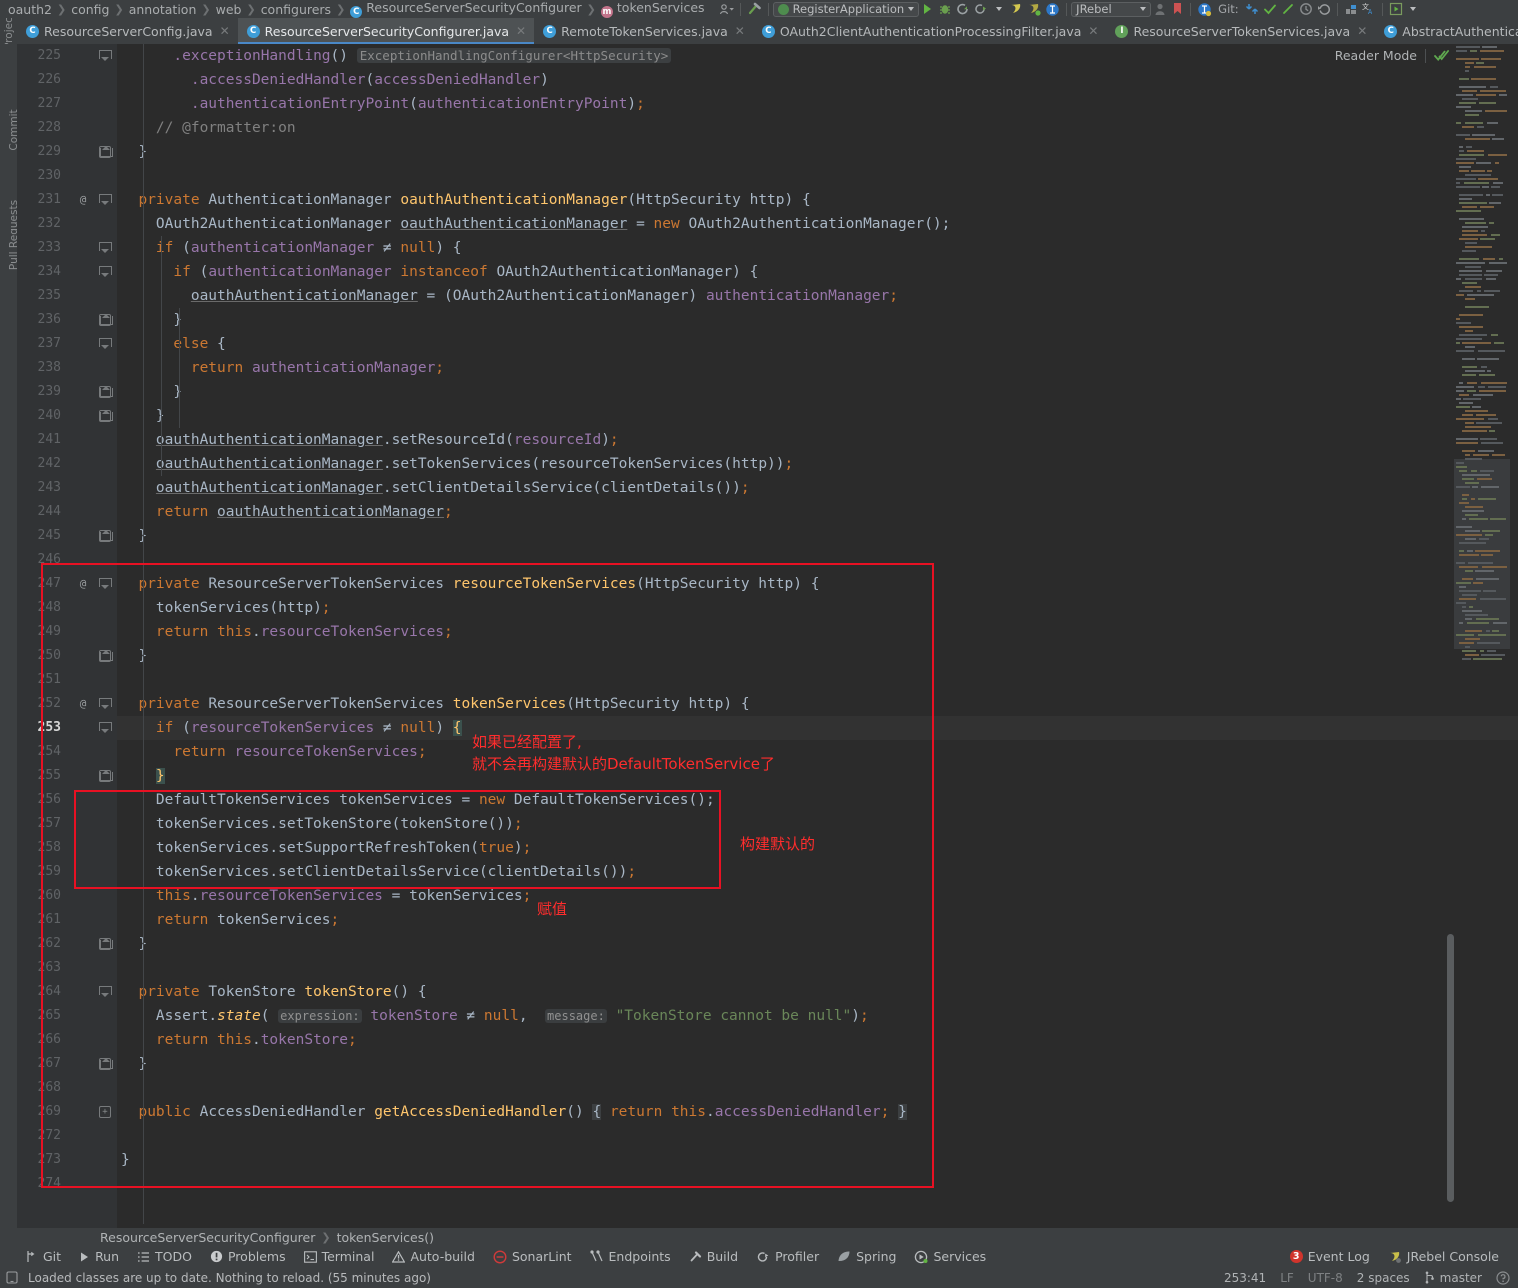 This screenshot has height=1288, width=1518. I want to click on user-dropdown-icon, so click(726, 9).